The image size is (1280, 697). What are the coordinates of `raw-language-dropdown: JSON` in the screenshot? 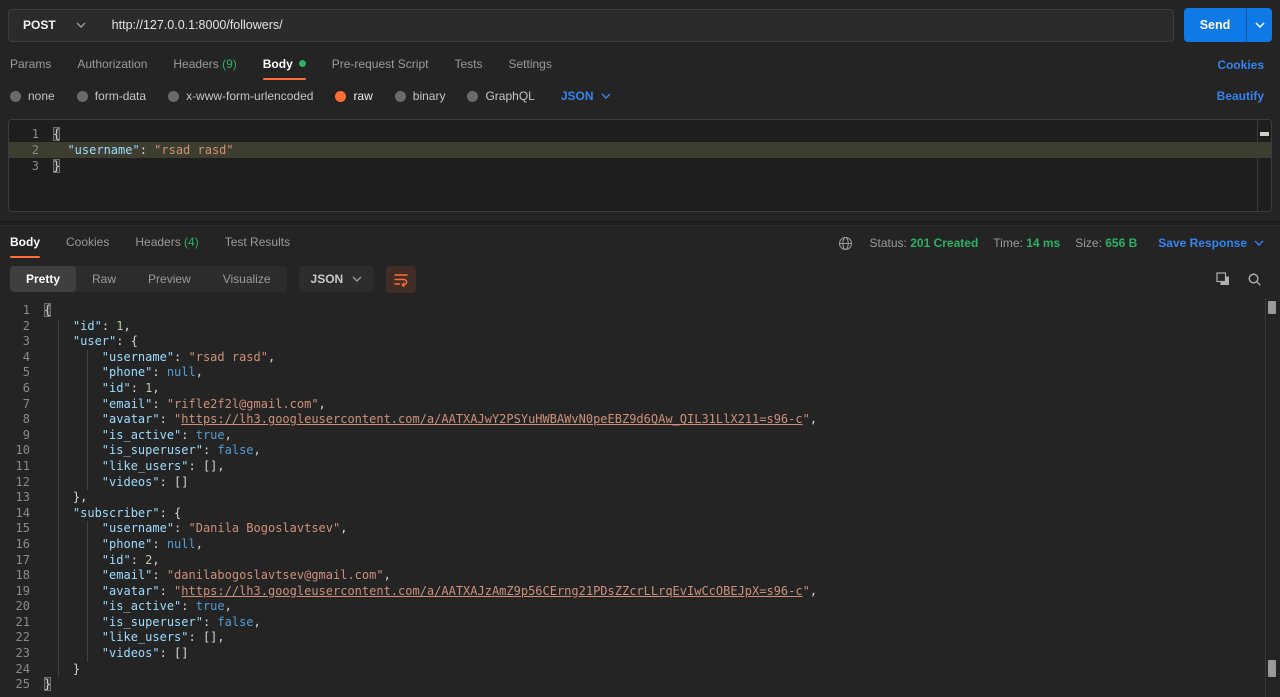 It's located at (586, 96).